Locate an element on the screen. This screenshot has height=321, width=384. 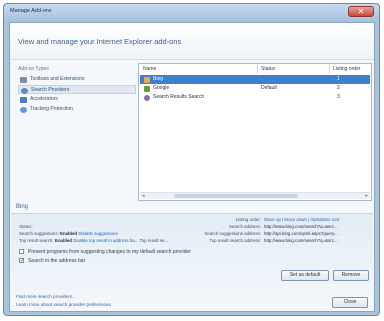
sidebar-title: Add-on Types is located at coordinates (33, 69).